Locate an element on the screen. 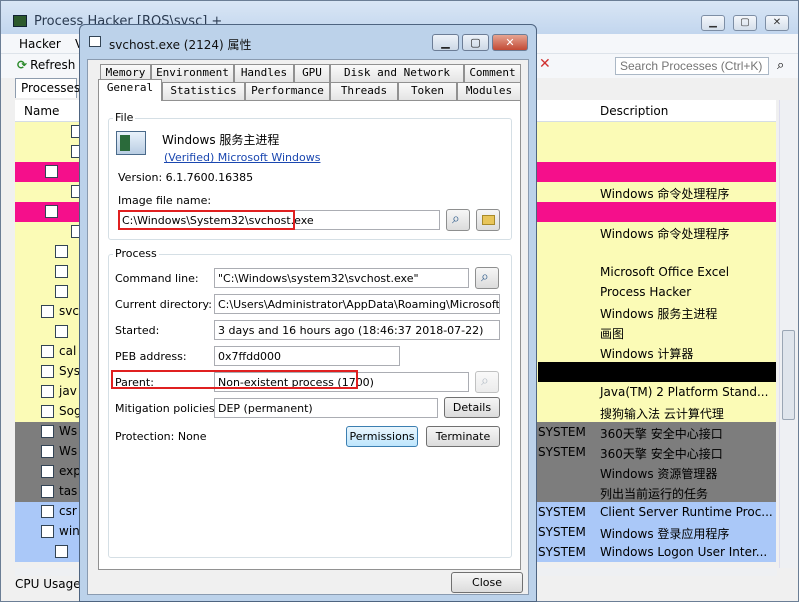 The width and height of the screenshot is (799, 602). open-folder-button is located at coordinates (488, 220).